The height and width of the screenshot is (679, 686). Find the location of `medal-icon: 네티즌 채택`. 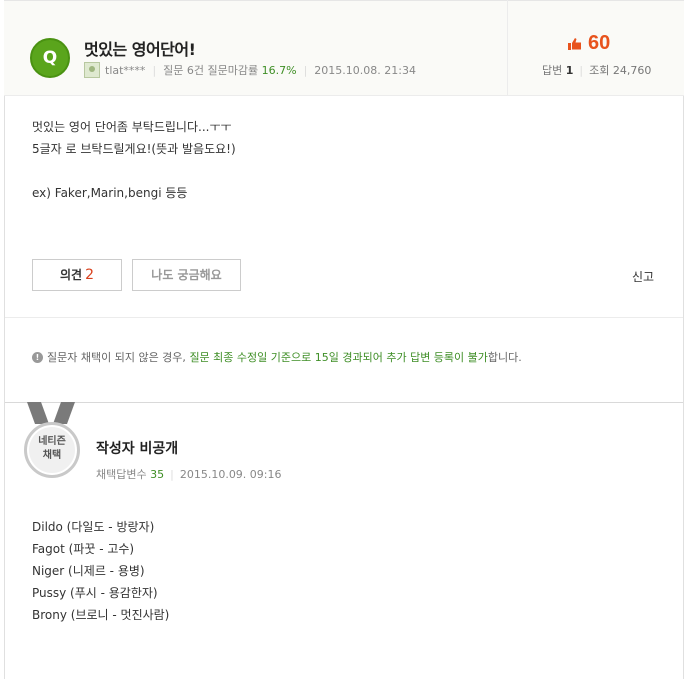

medal-icon: 네티즌 채택 is located at coordinates (52, 442).